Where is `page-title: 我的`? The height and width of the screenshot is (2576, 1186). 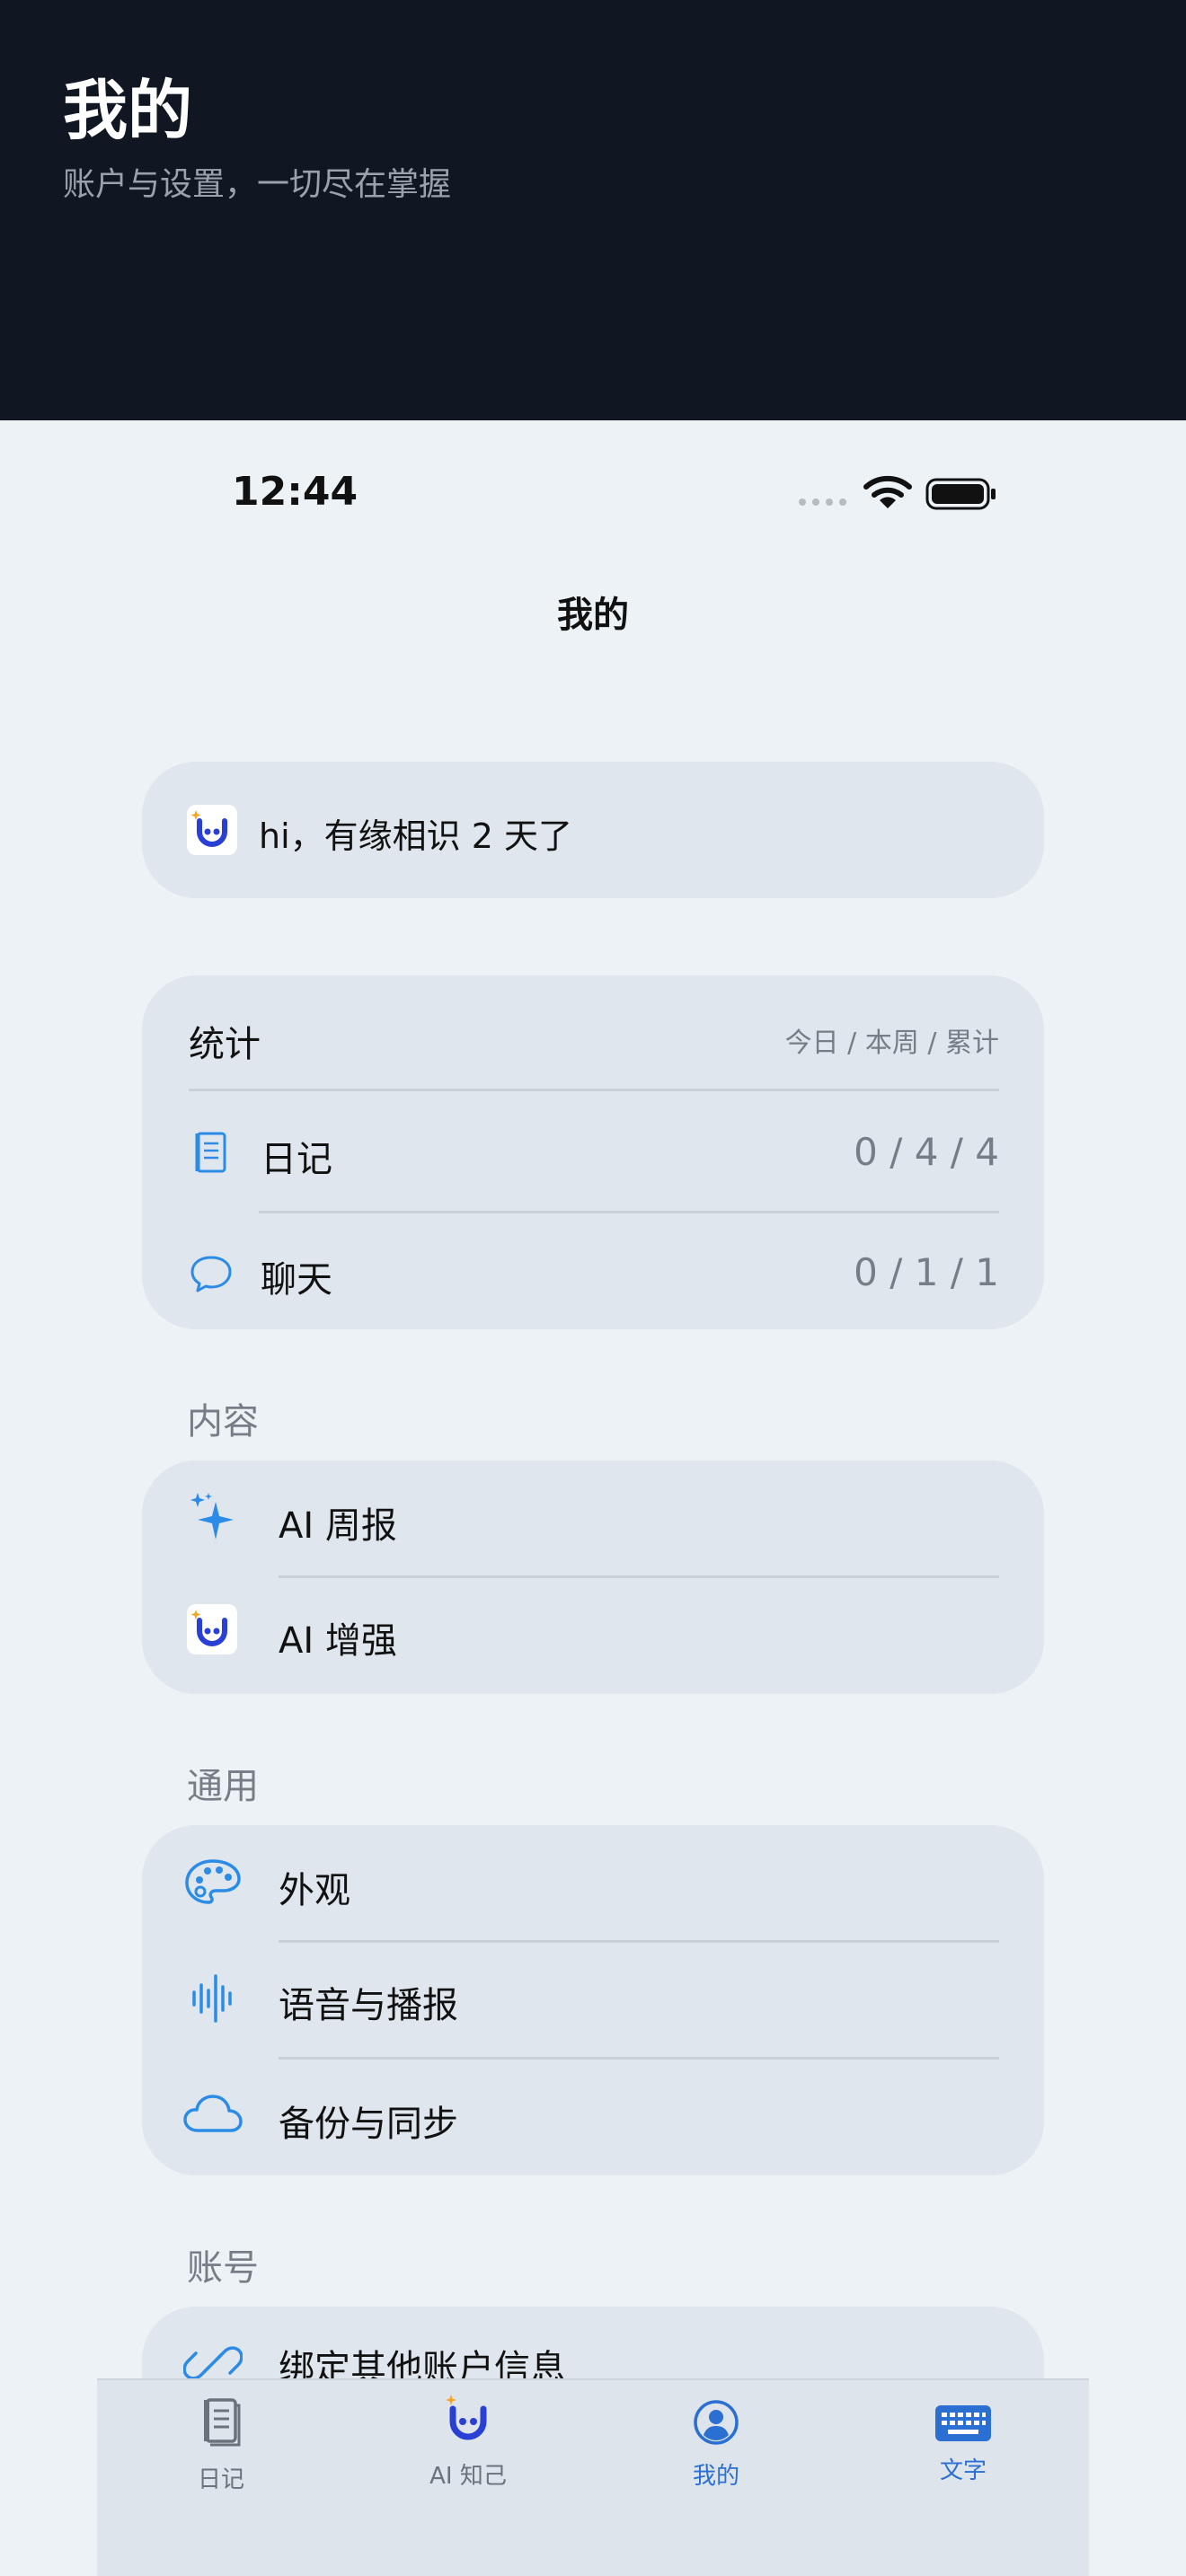
page-title: 我的 is located at coordinates (593, 615).